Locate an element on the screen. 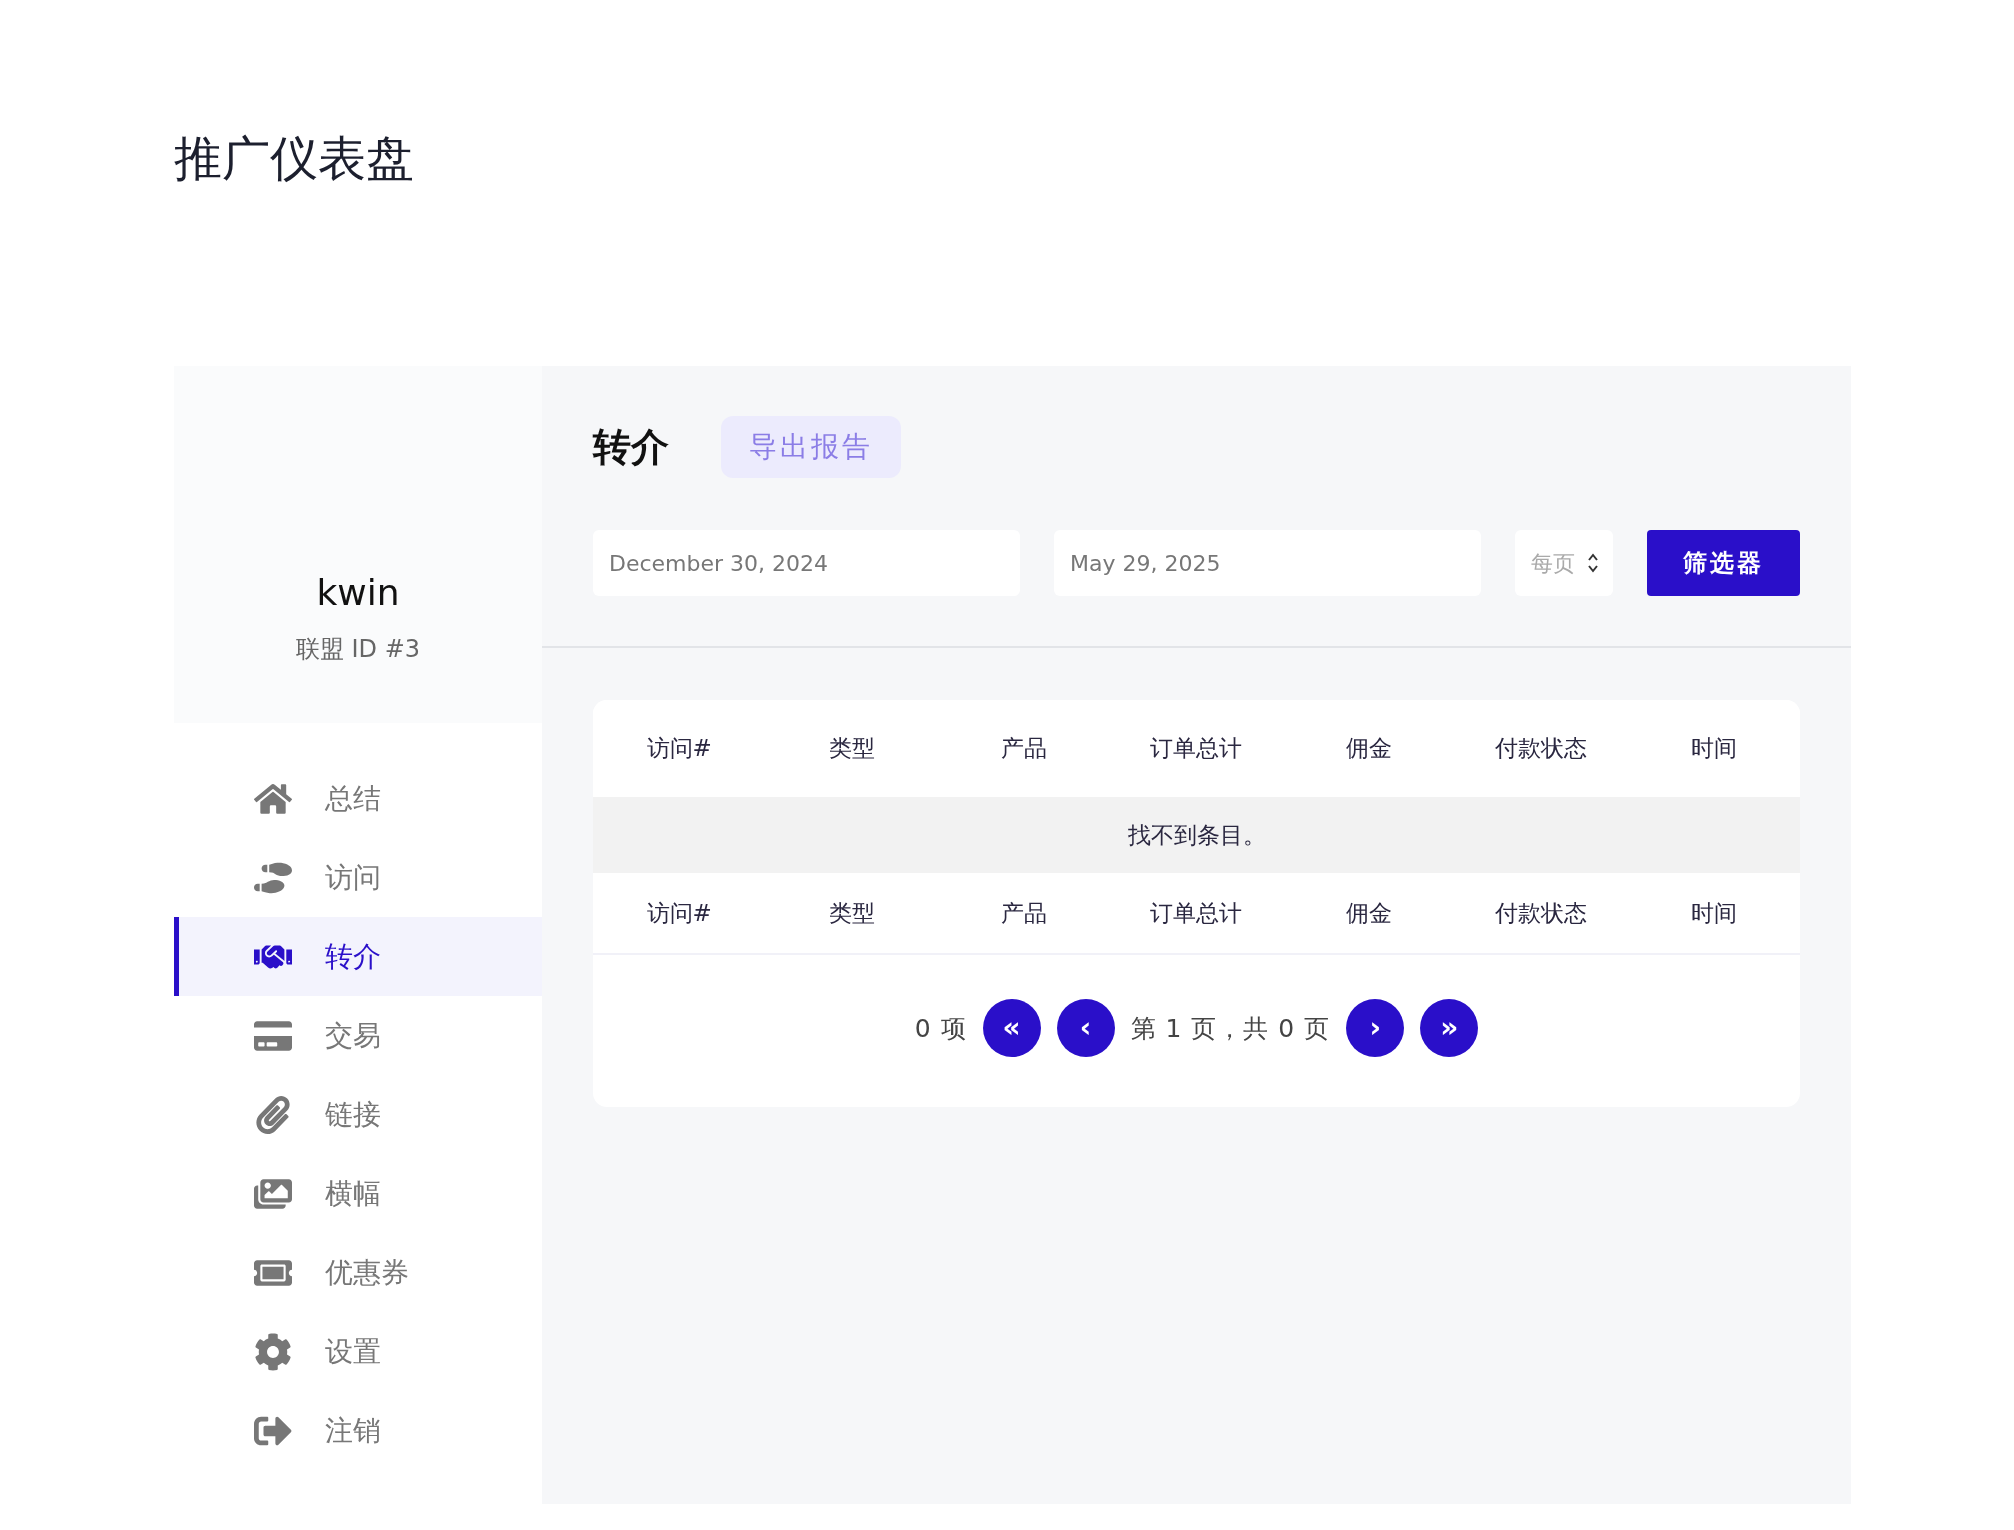 The image size is (2014, 1530). page-title: 推广仪表盘 is located at coordinates (294, 158).